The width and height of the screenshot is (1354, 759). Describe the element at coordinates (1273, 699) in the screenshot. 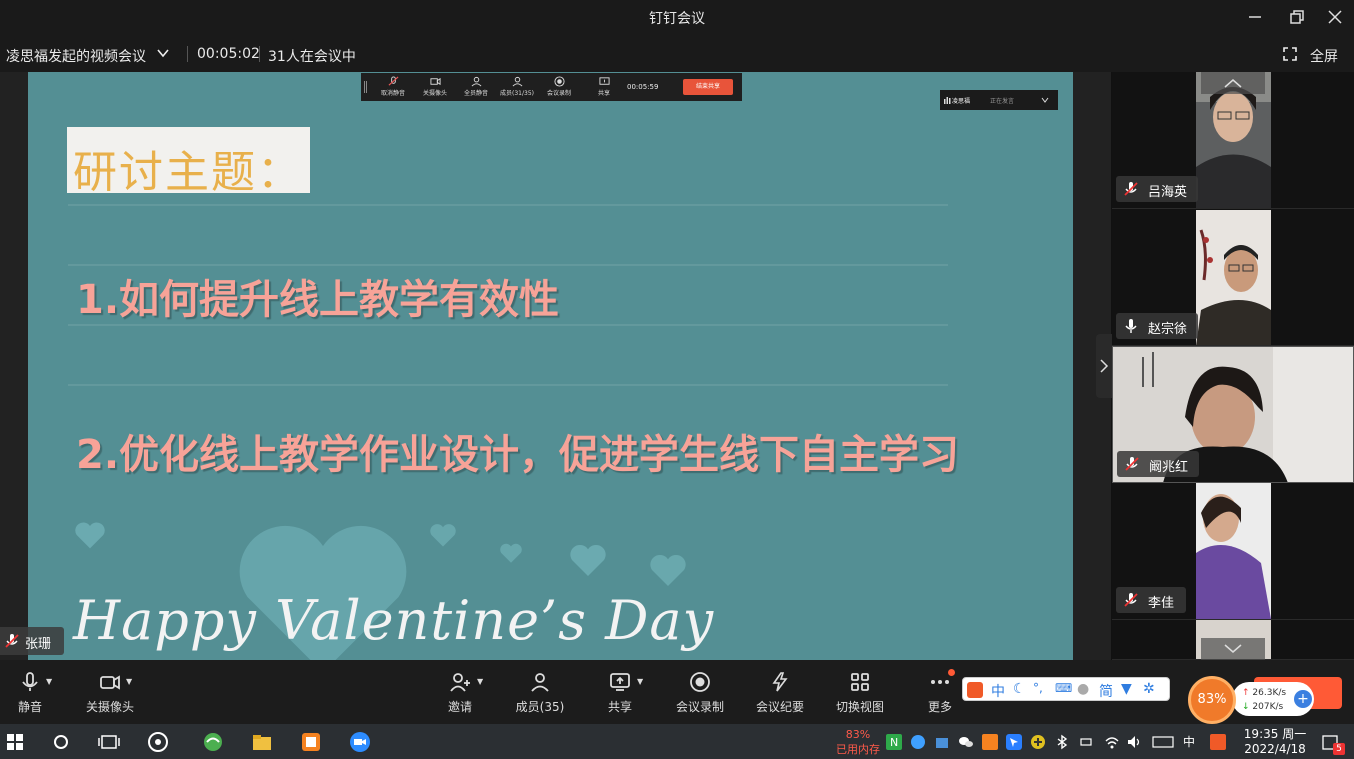

I see `network-speed-box: ↑ 26.3K/s ↓ 207K/s +` at that location.